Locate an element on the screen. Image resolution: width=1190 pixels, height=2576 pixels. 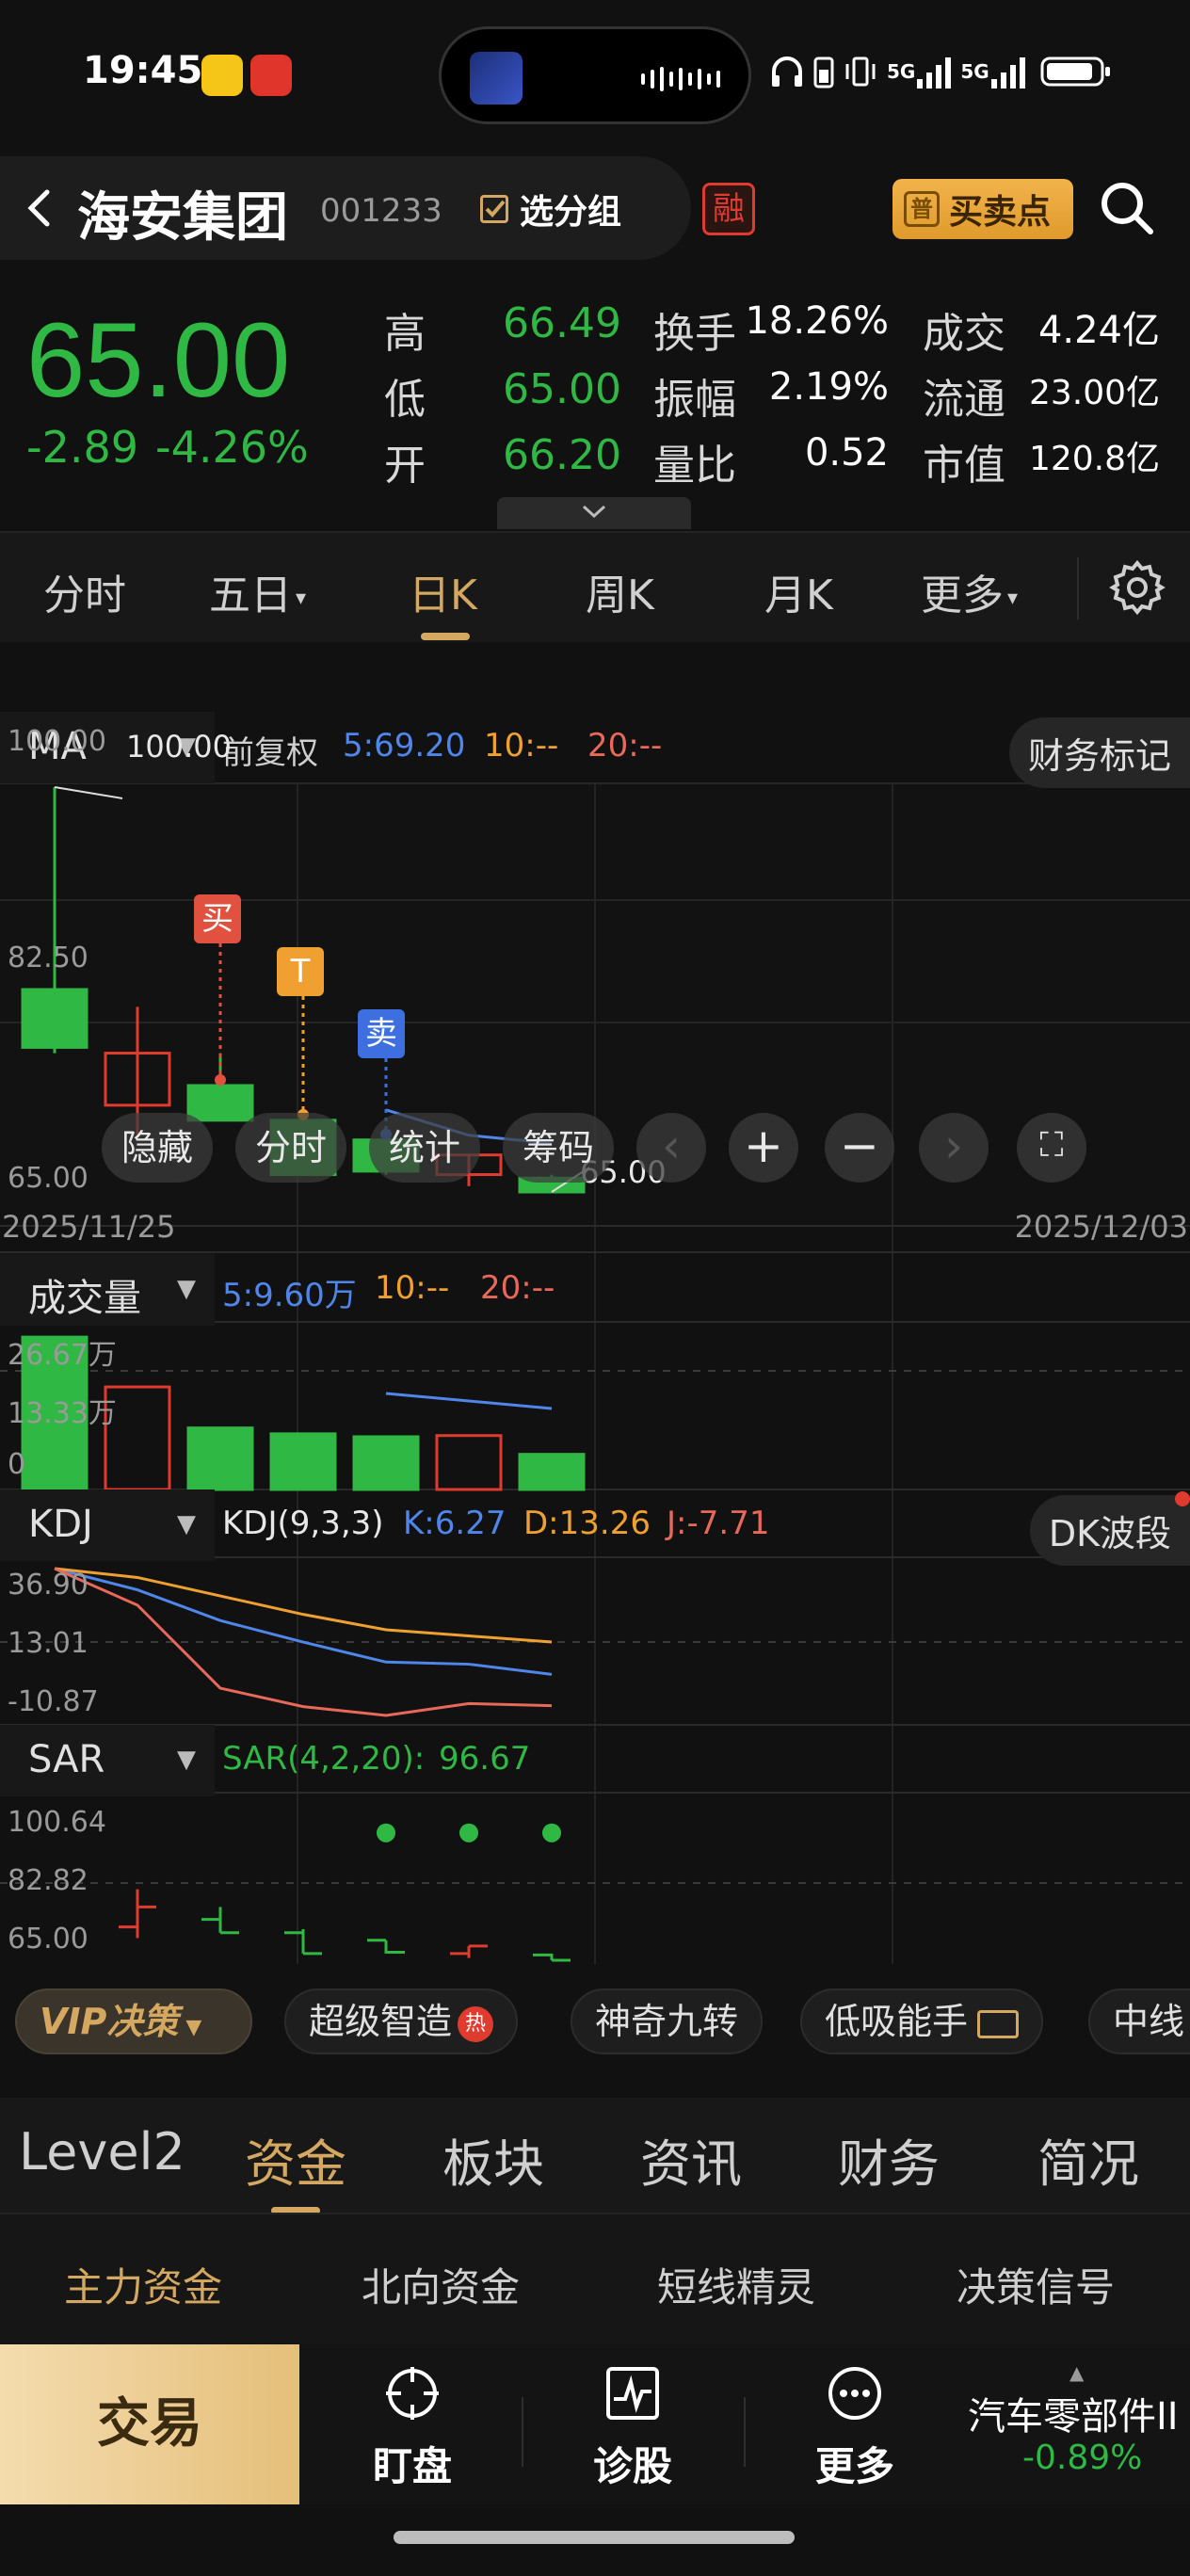
subtab-main-capital: 主力资金 is located at coordinates (143, 2284).